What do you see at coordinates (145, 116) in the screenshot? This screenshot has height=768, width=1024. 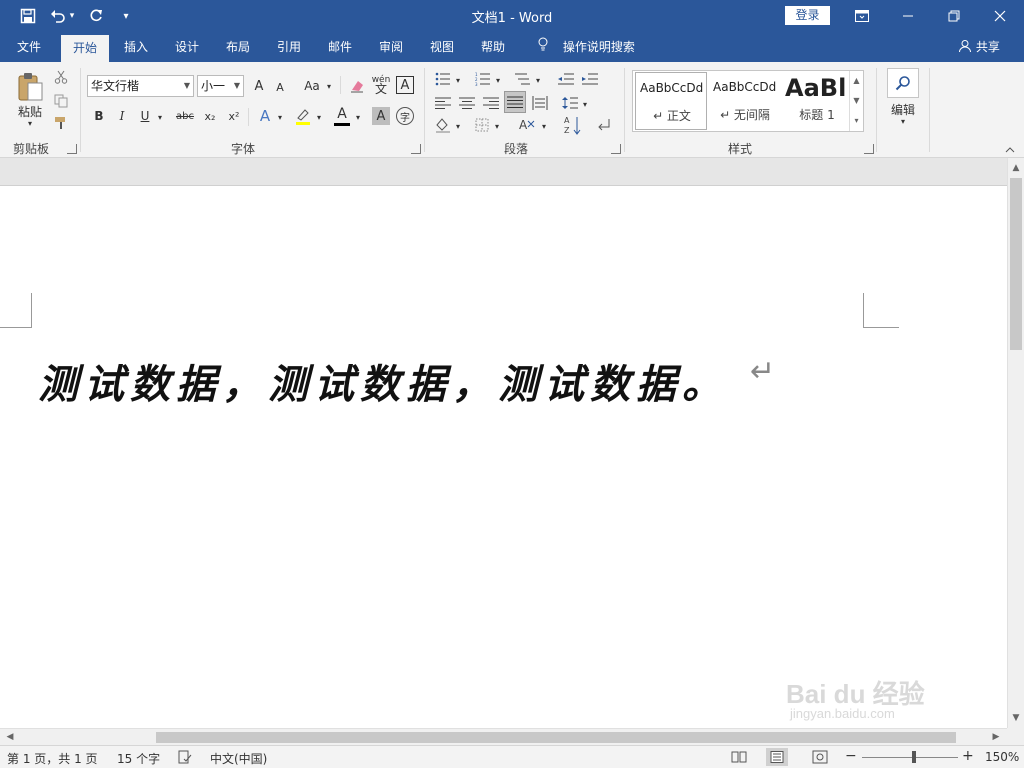 I see `underline-button: U` at bounding box center [145, 116].